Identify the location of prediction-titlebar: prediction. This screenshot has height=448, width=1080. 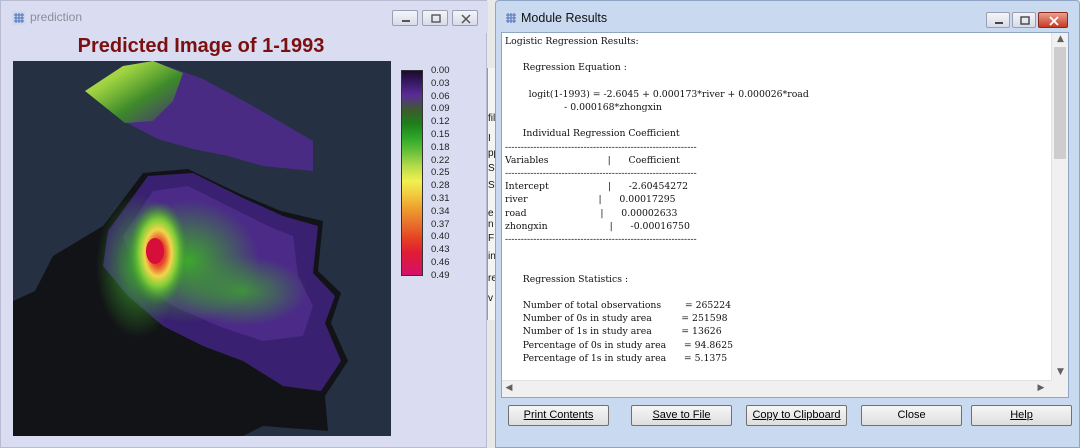
(244, 17).